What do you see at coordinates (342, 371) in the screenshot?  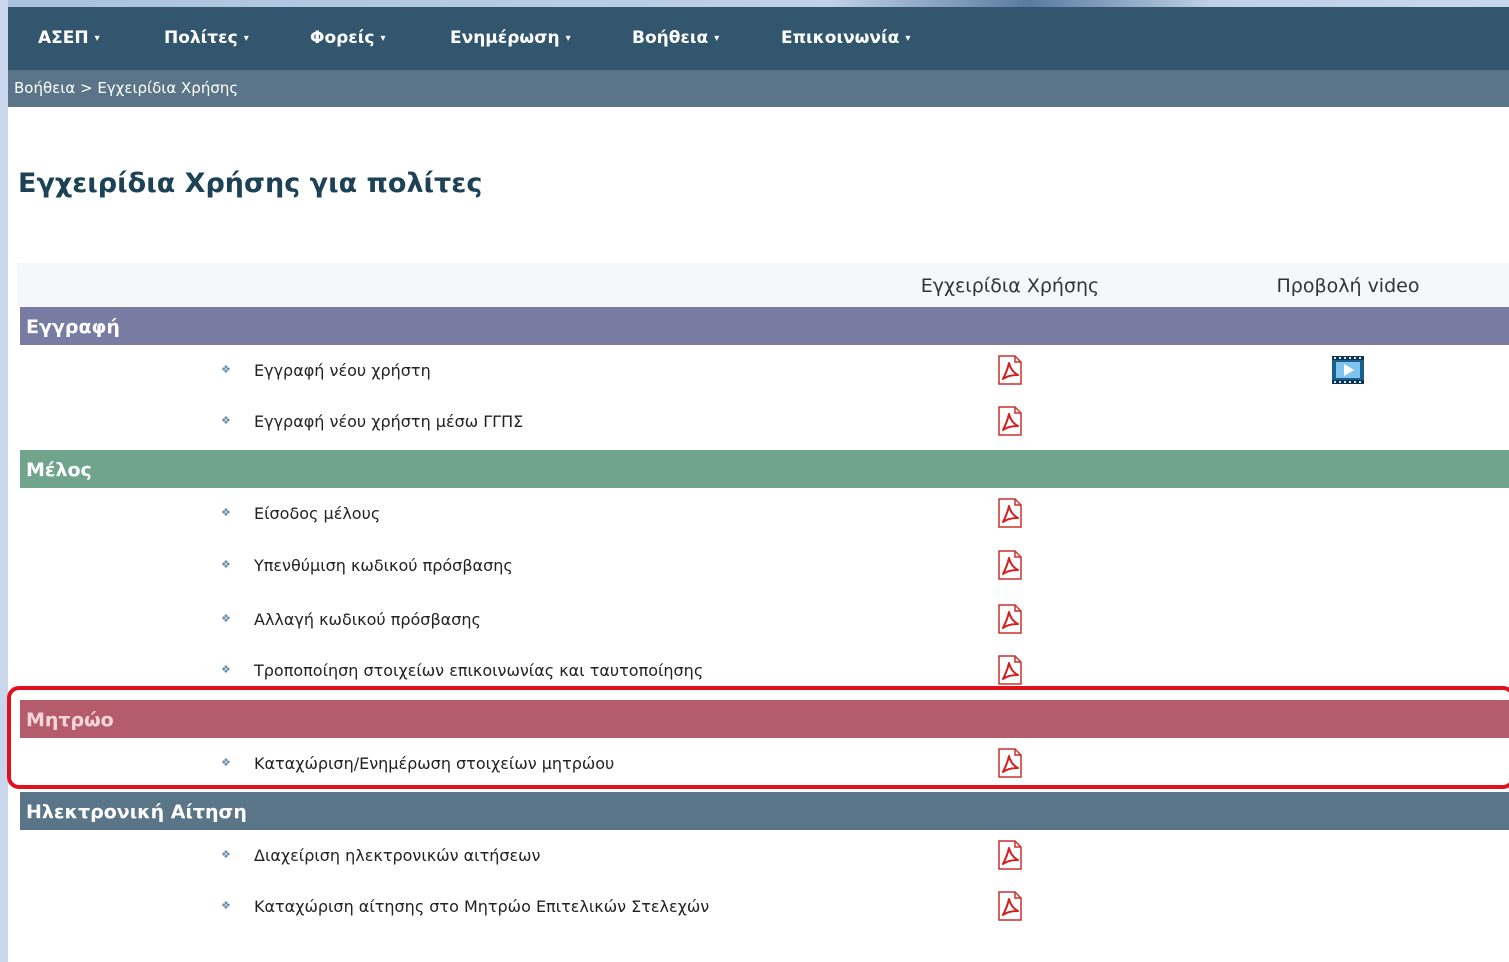 I see `row-label: Εγγραφή νέου χρήστη` at bounding box center [342, 371].